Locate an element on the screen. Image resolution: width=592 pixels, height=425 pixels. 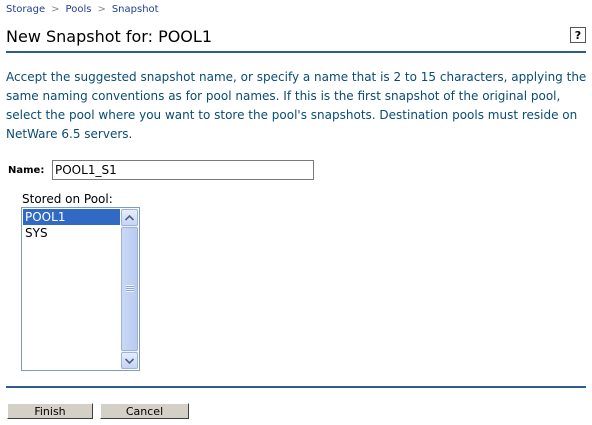
pool-option-sys: SYS is located at coordinates (71, 233).